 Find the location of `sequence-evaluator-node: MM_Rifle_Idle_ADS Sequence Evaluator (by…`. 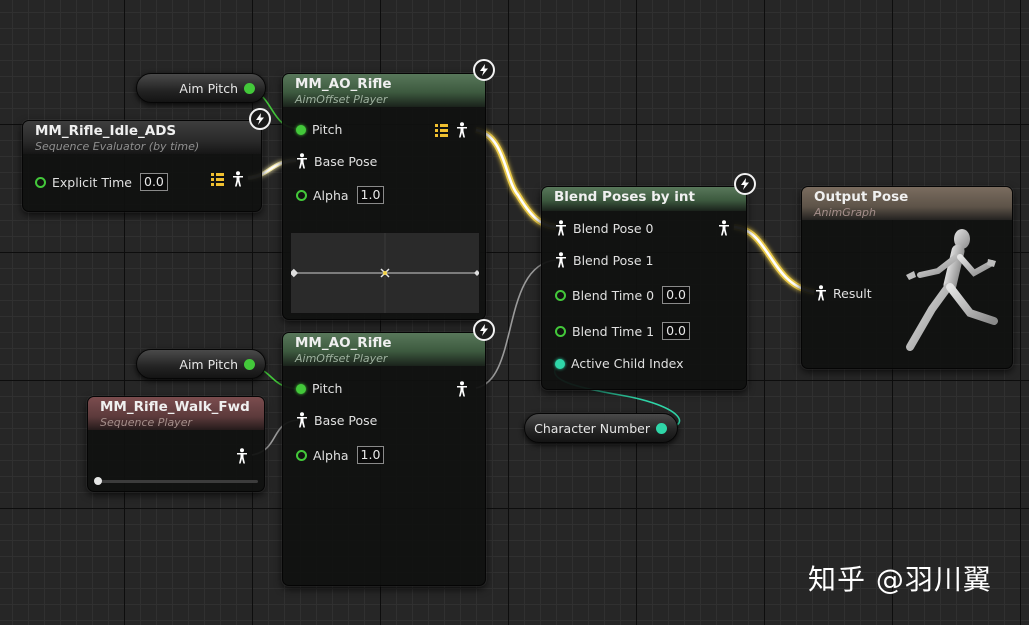

sequence-evaluator-node: MM_Rifle_Idle_ADS Sequence Evaluator (by… is located at coordinates (142, 166).